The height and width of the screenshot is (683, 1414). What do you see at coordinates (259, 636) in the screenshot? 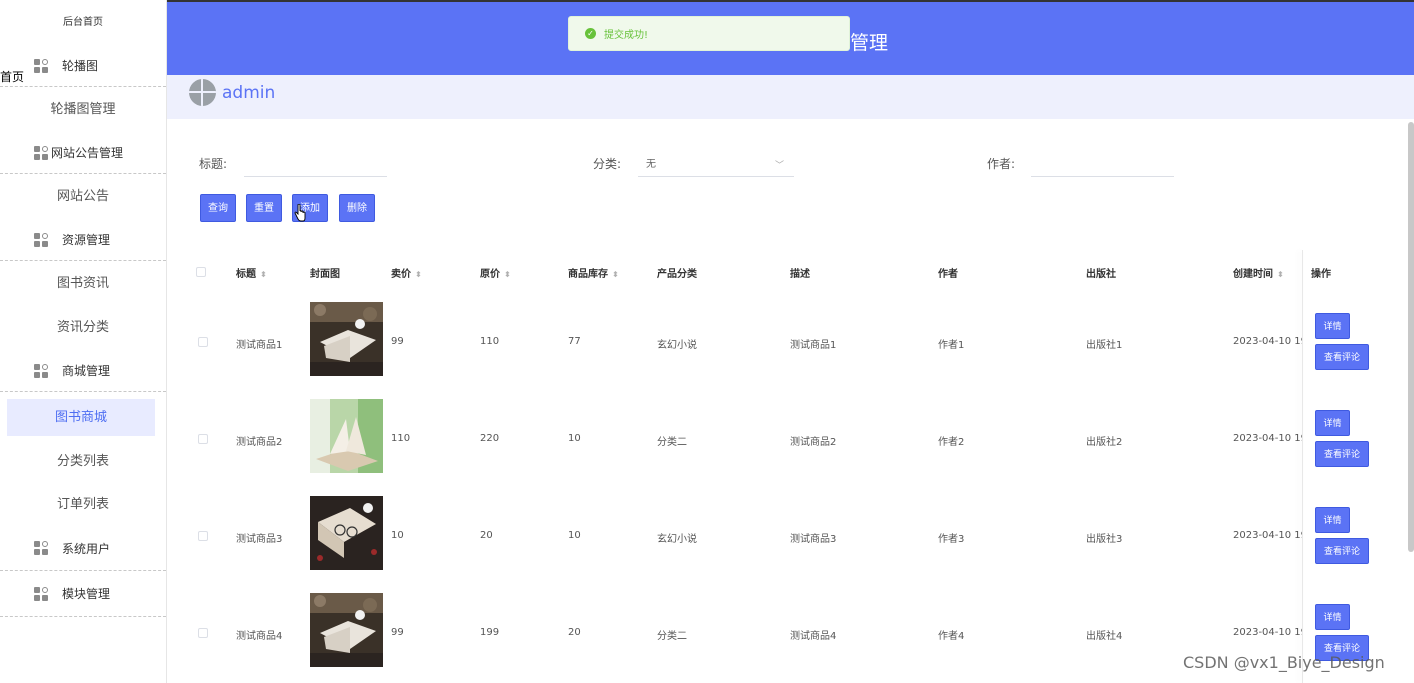
I see `cell-title: 测试商品4` at bounding box center [259, 636].